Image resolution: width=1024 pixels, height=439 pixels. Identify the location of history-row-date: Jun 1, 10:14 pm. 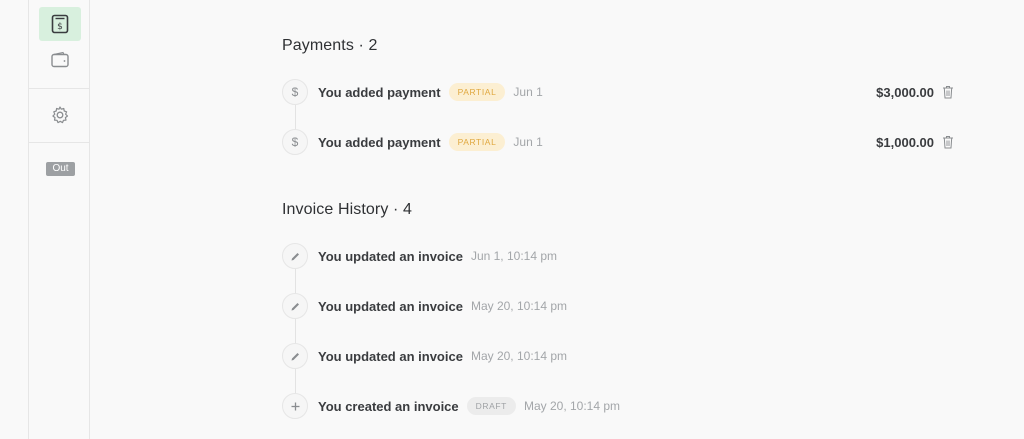
(514, 256).